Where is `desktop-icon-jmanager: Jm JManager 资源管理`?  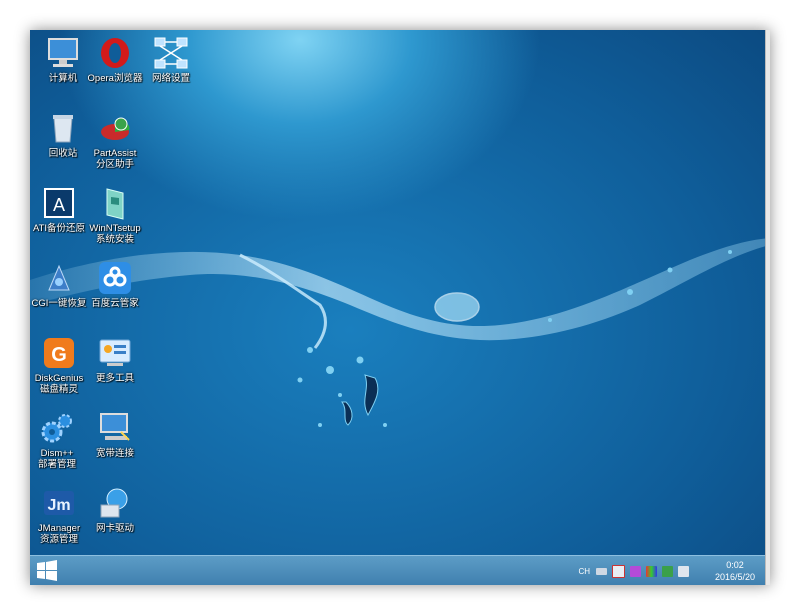 desktop-icon-jmanager: Jm JManager 资源管理 is located at coordinates (60, 515).